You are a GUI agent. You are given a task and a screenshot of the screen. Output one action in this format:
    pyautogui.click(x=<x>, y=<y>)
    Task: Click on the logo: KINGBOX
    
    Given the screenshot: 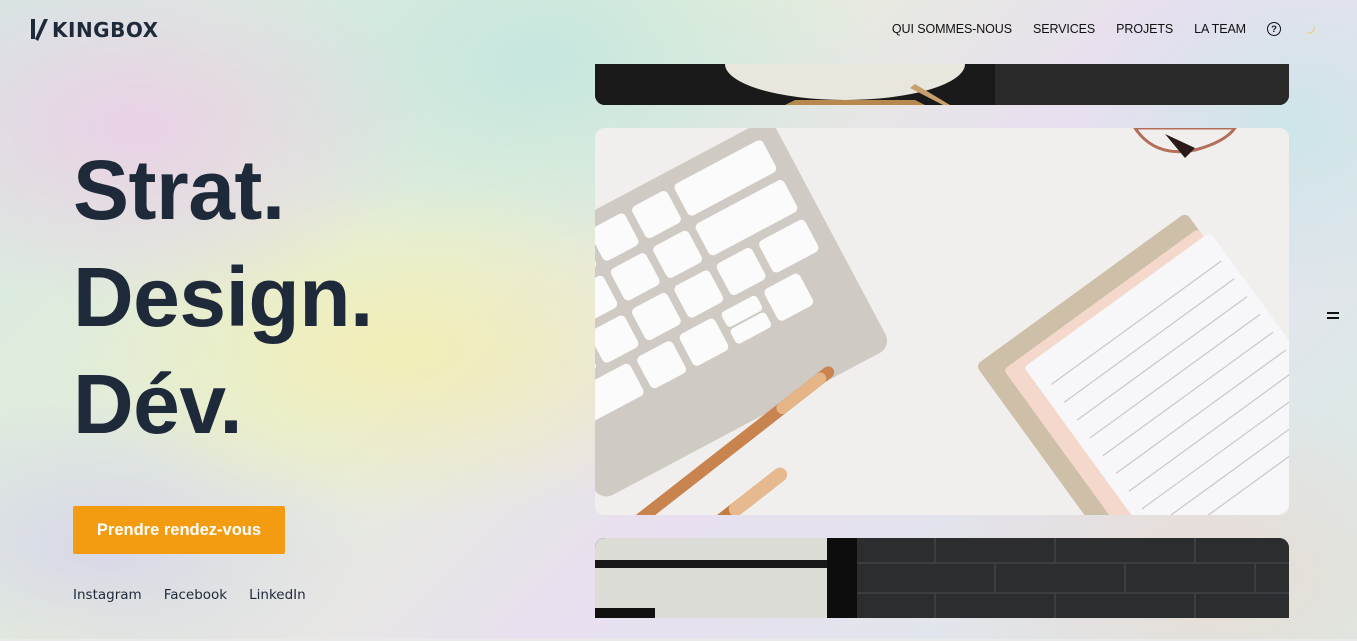 What is the action you would take?
    pyautogui.click(x=94, y=29)
    